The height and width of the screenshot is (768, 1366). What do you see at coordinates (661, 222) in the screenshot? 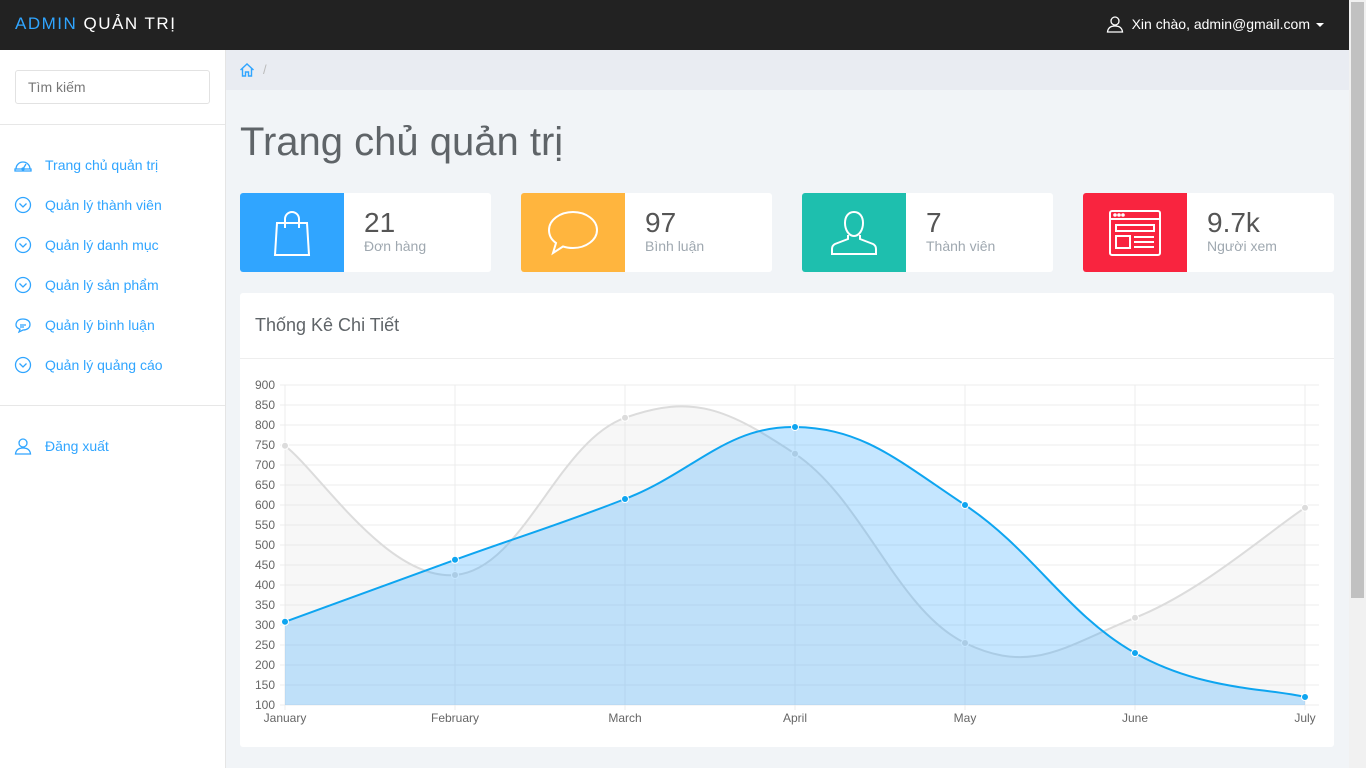
I see `stat-value: 97` at bounding box center [661, 222].